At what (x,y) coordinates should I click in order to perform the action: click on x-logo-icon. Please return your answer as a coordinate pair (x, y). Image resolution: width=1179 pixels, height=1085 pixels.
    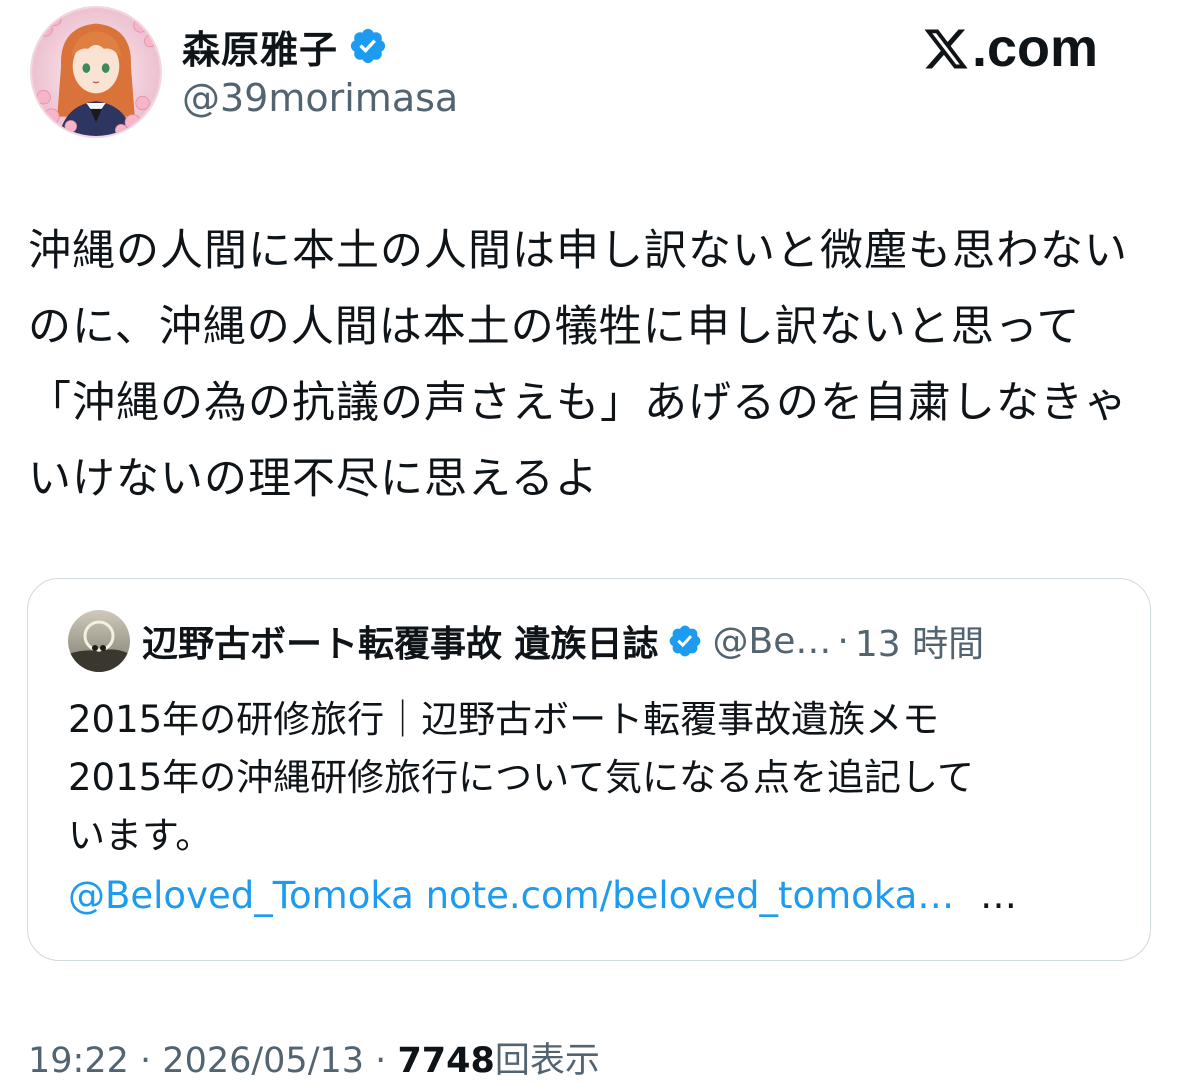
    Looking at the image, I should click on (946, 48).